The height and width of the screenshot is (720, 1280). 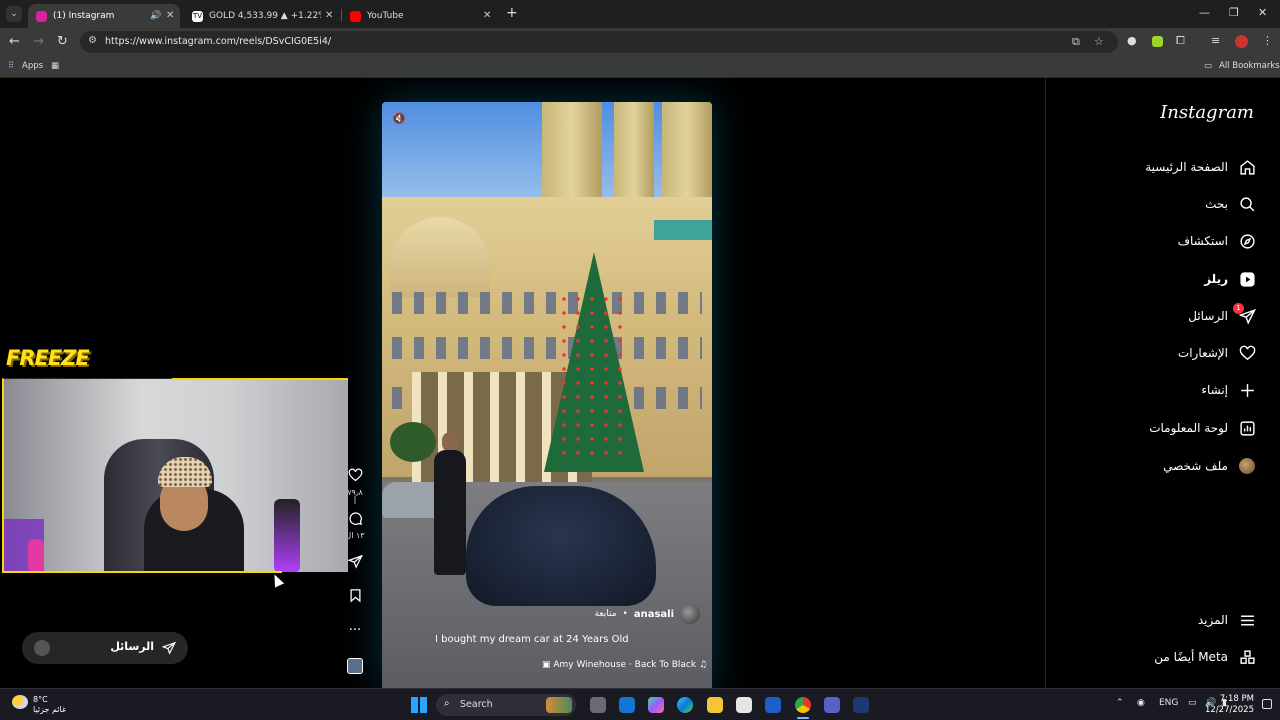 I want to click on steam-icon, so click(x=861, y=705).